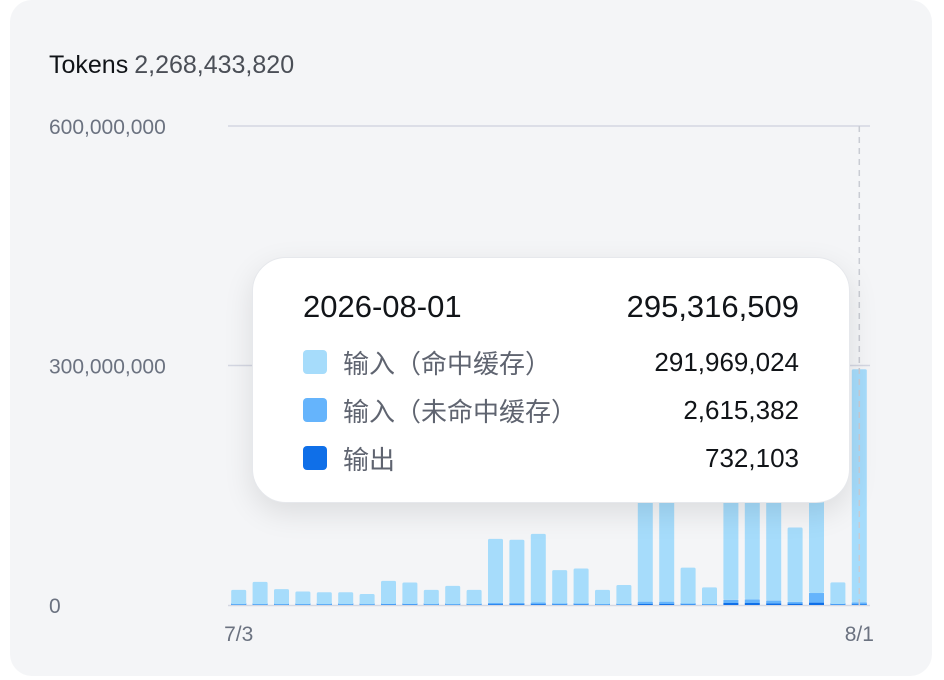 This screenshot has height=680, width=944. Describe the element at coordinates (315, 362) in the screenshot. I see `cache-hit-swatch` at that location.